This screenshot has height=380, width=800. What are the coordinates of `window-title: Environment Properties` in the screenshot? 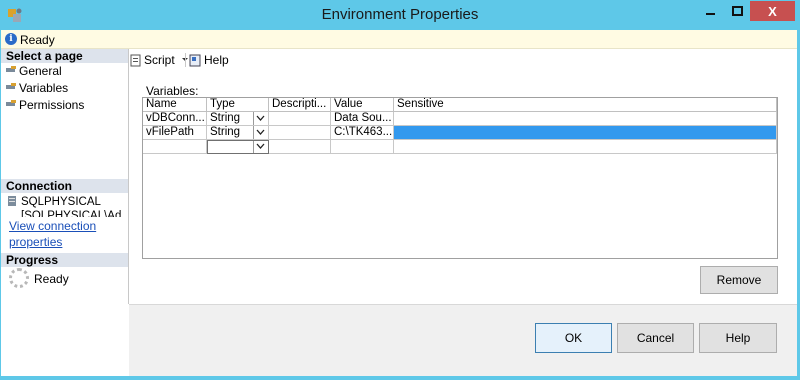 It's located at (400, 14).